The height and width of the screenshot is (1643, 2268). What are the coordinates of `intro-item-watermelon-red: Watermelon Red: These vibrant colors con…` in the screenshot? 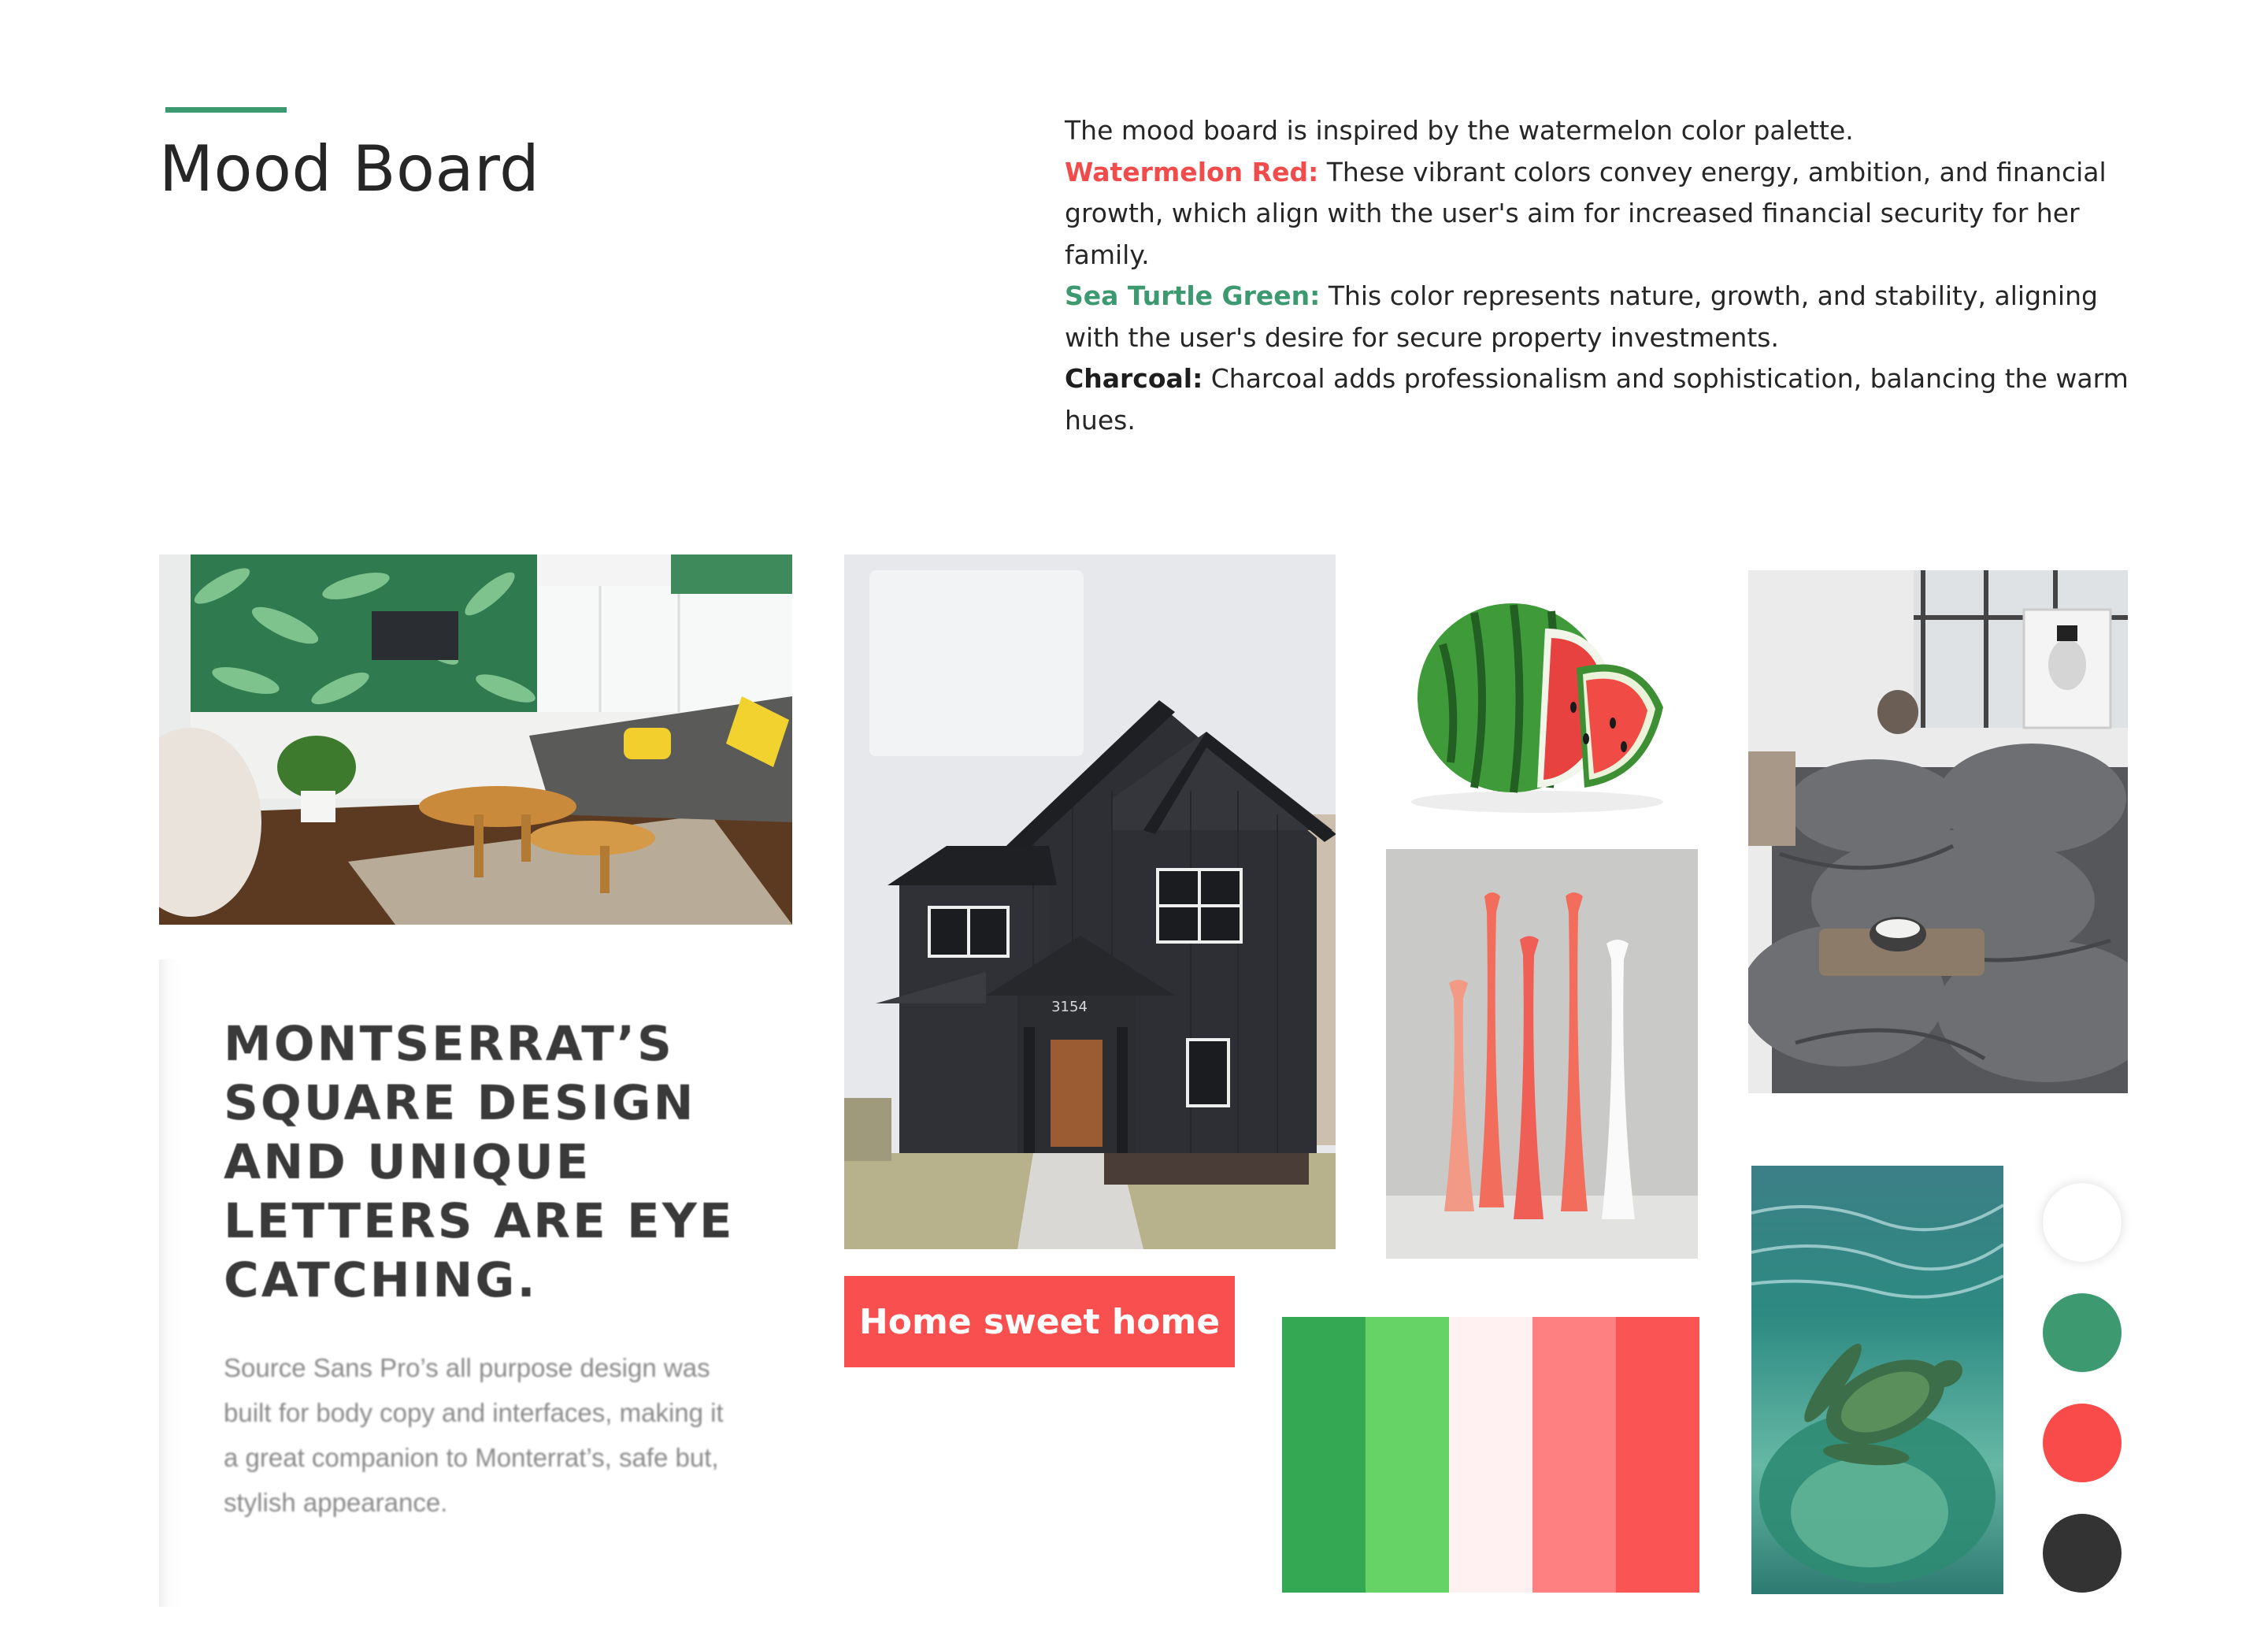 It's located at (1608, 214).